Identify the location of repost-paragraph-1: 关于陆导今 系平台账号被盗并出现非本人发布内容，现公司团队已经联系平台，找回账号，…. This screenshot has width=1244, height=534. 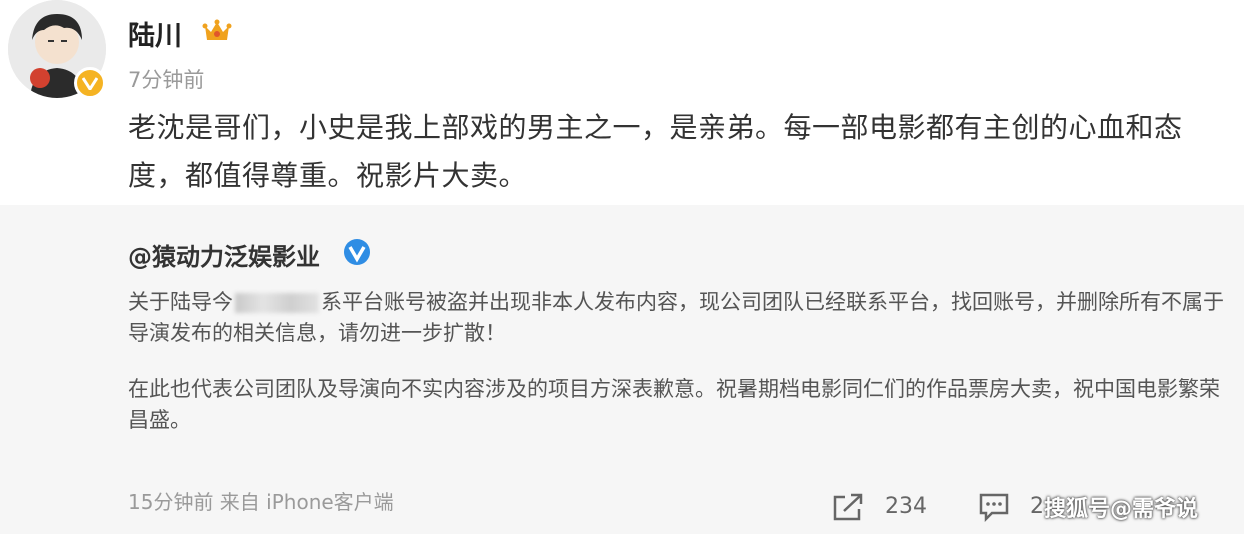
(678, 318).